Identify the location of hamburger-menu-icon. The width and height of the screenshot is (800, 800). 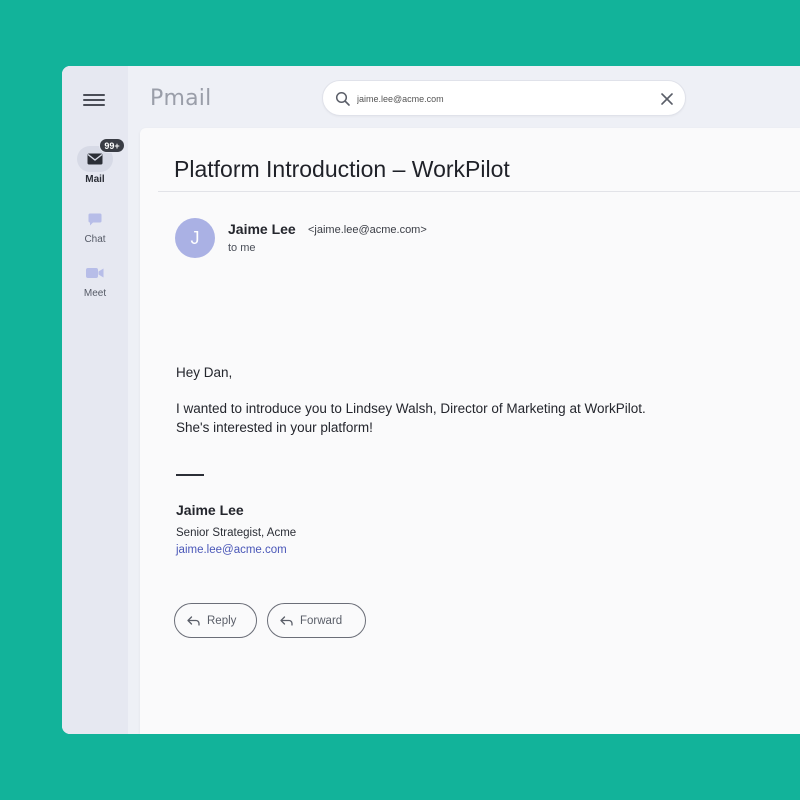
(94, 100).